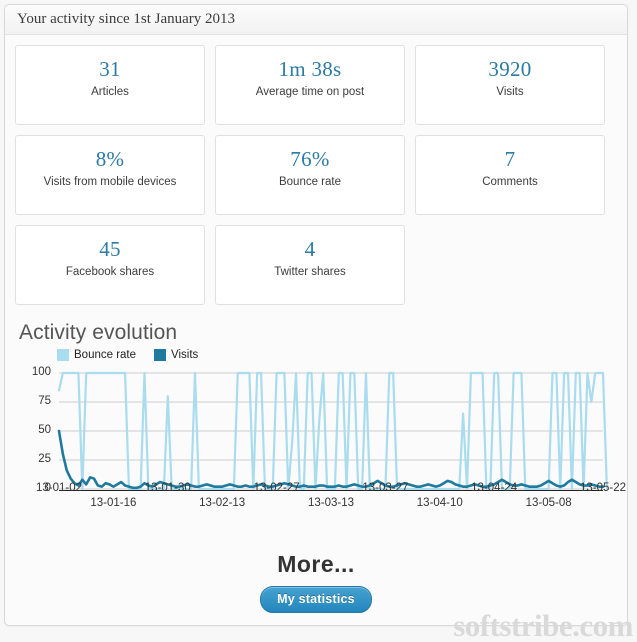  Describe the element at coordinates (510, 85) in the screenshot. I see `stat-box: 3920 Visits` at that location.